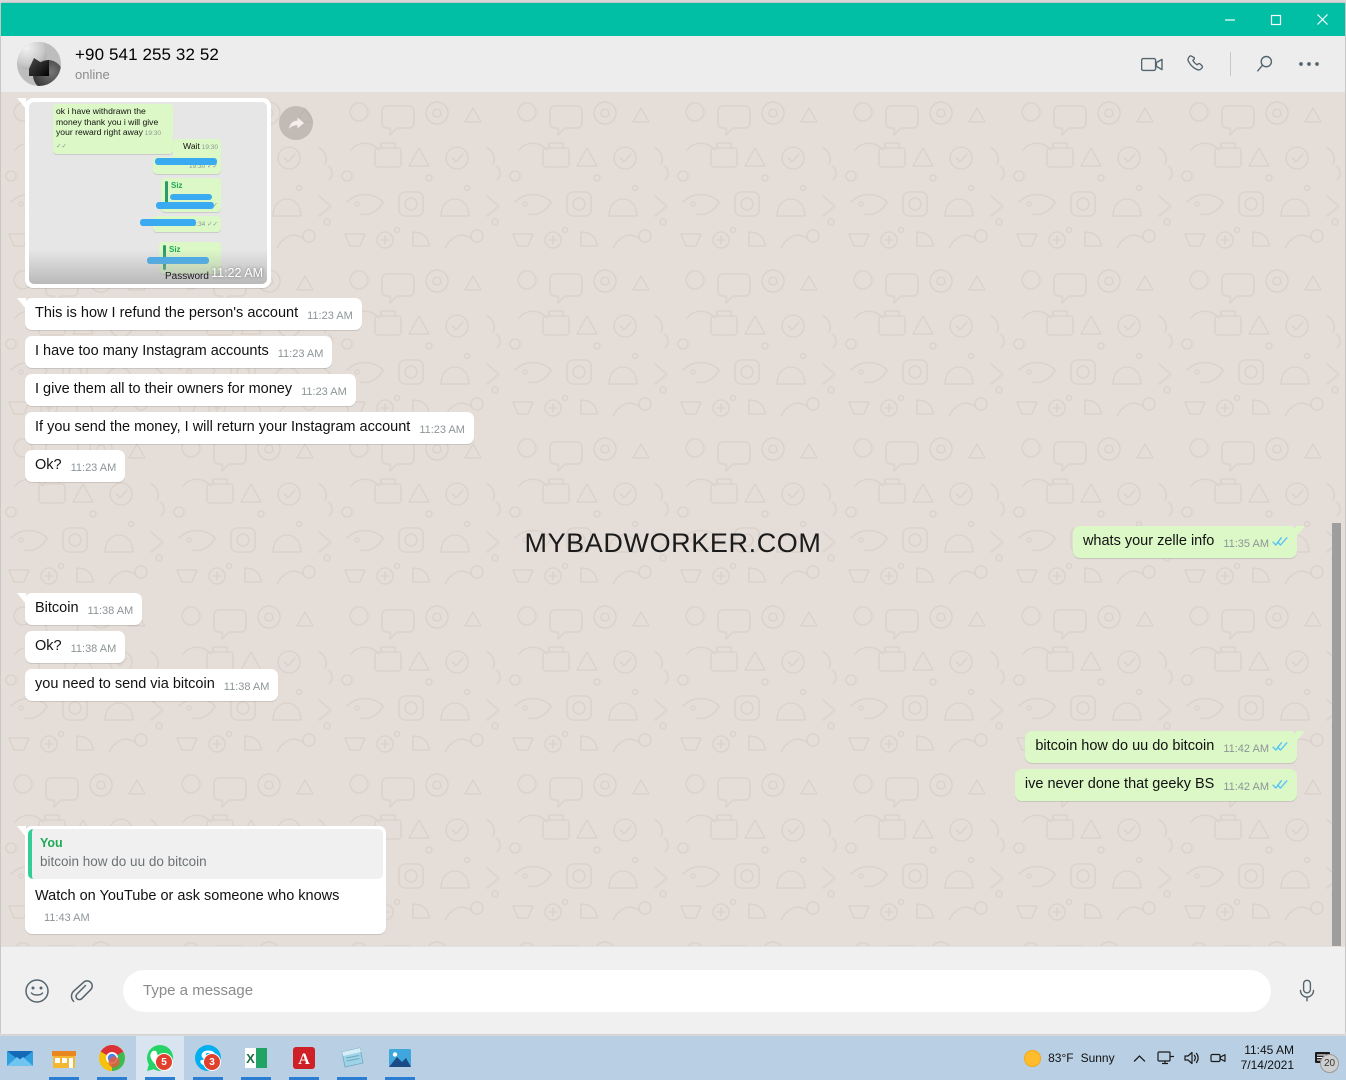 The width and height of the screenshot is (1346, 1080). What do you see at coordinates (81, 991) in the screenshot?
I see `attach-icon` at bounding box center [81, 991].